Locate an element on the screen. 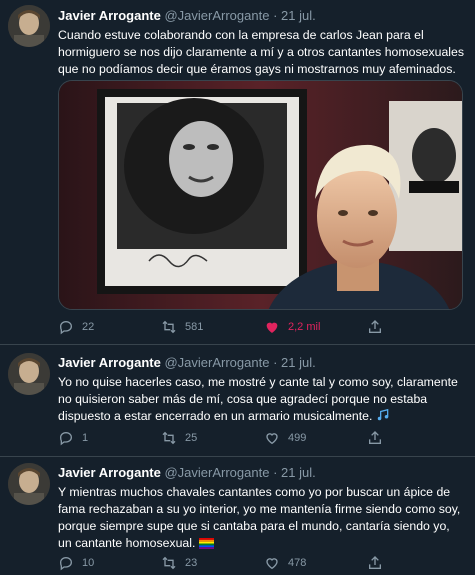  like-count: 478 is located at coordinates (297, 563).